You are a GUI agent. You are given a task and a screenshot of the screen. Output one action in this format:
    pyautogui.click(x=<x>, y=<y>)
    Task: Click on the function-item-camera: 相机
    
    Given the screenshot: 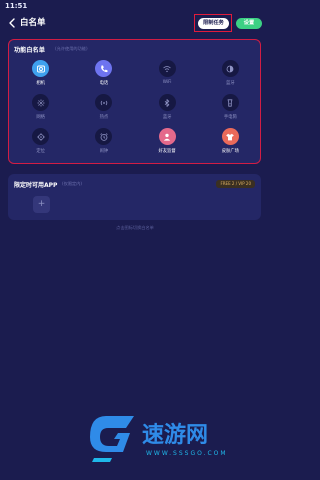 What is the action you would take?
    pyautogui.click(x=41, y=77)
    